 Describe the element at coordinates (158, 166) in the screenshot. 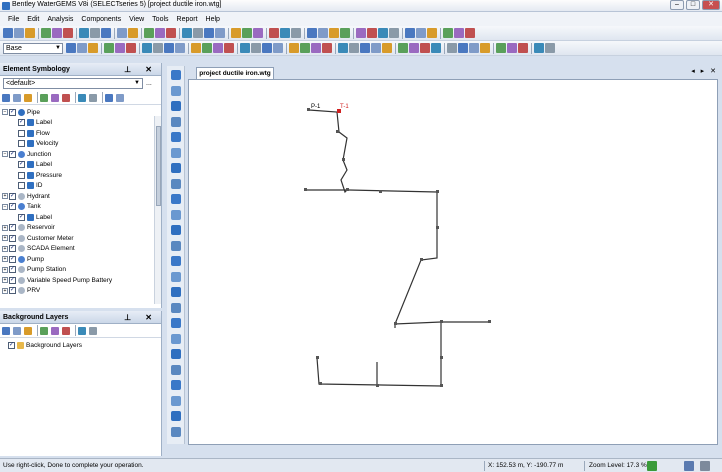

I see `scroll-thumb` at that location.